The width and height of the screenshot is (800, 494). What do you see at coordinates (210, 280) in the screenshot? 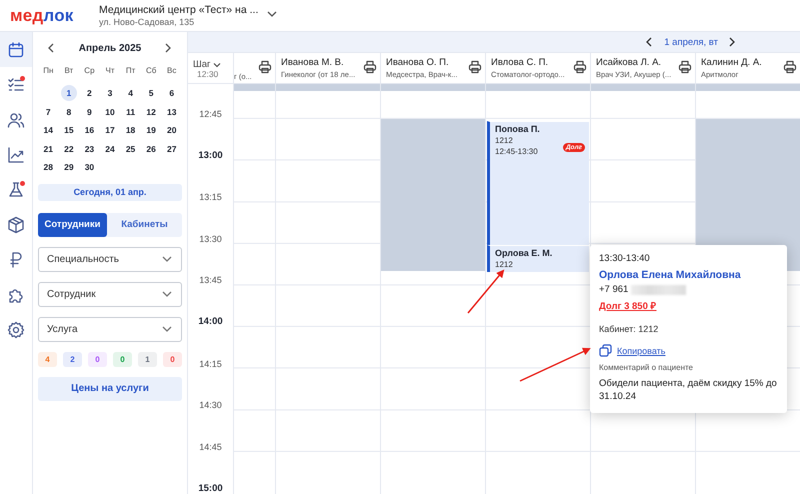
I see `time-label: 13:45` at bounding box center [210, 280].